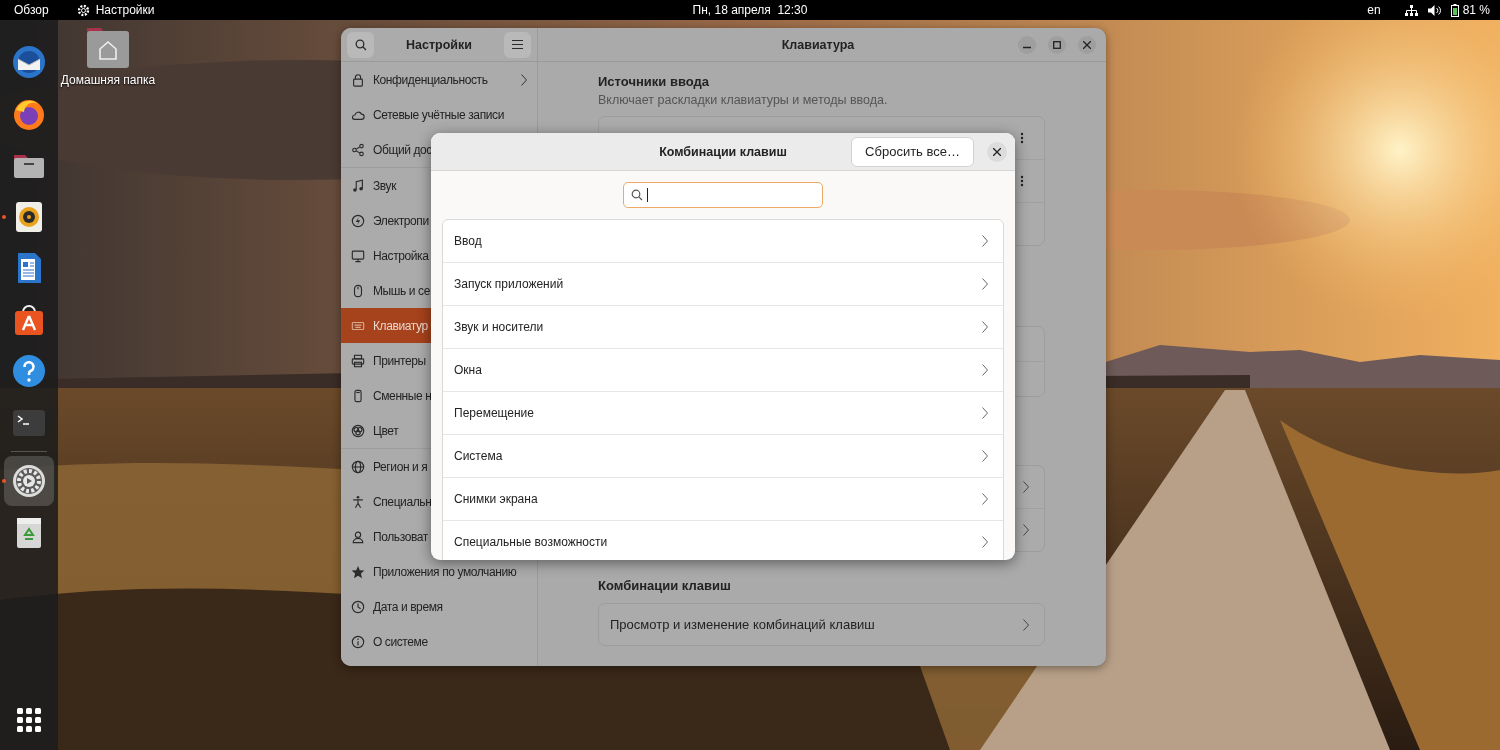 This screenshot has width=1500, height=750. I want to click on section-heading: Комбинации клавиш, so click(665, 586).